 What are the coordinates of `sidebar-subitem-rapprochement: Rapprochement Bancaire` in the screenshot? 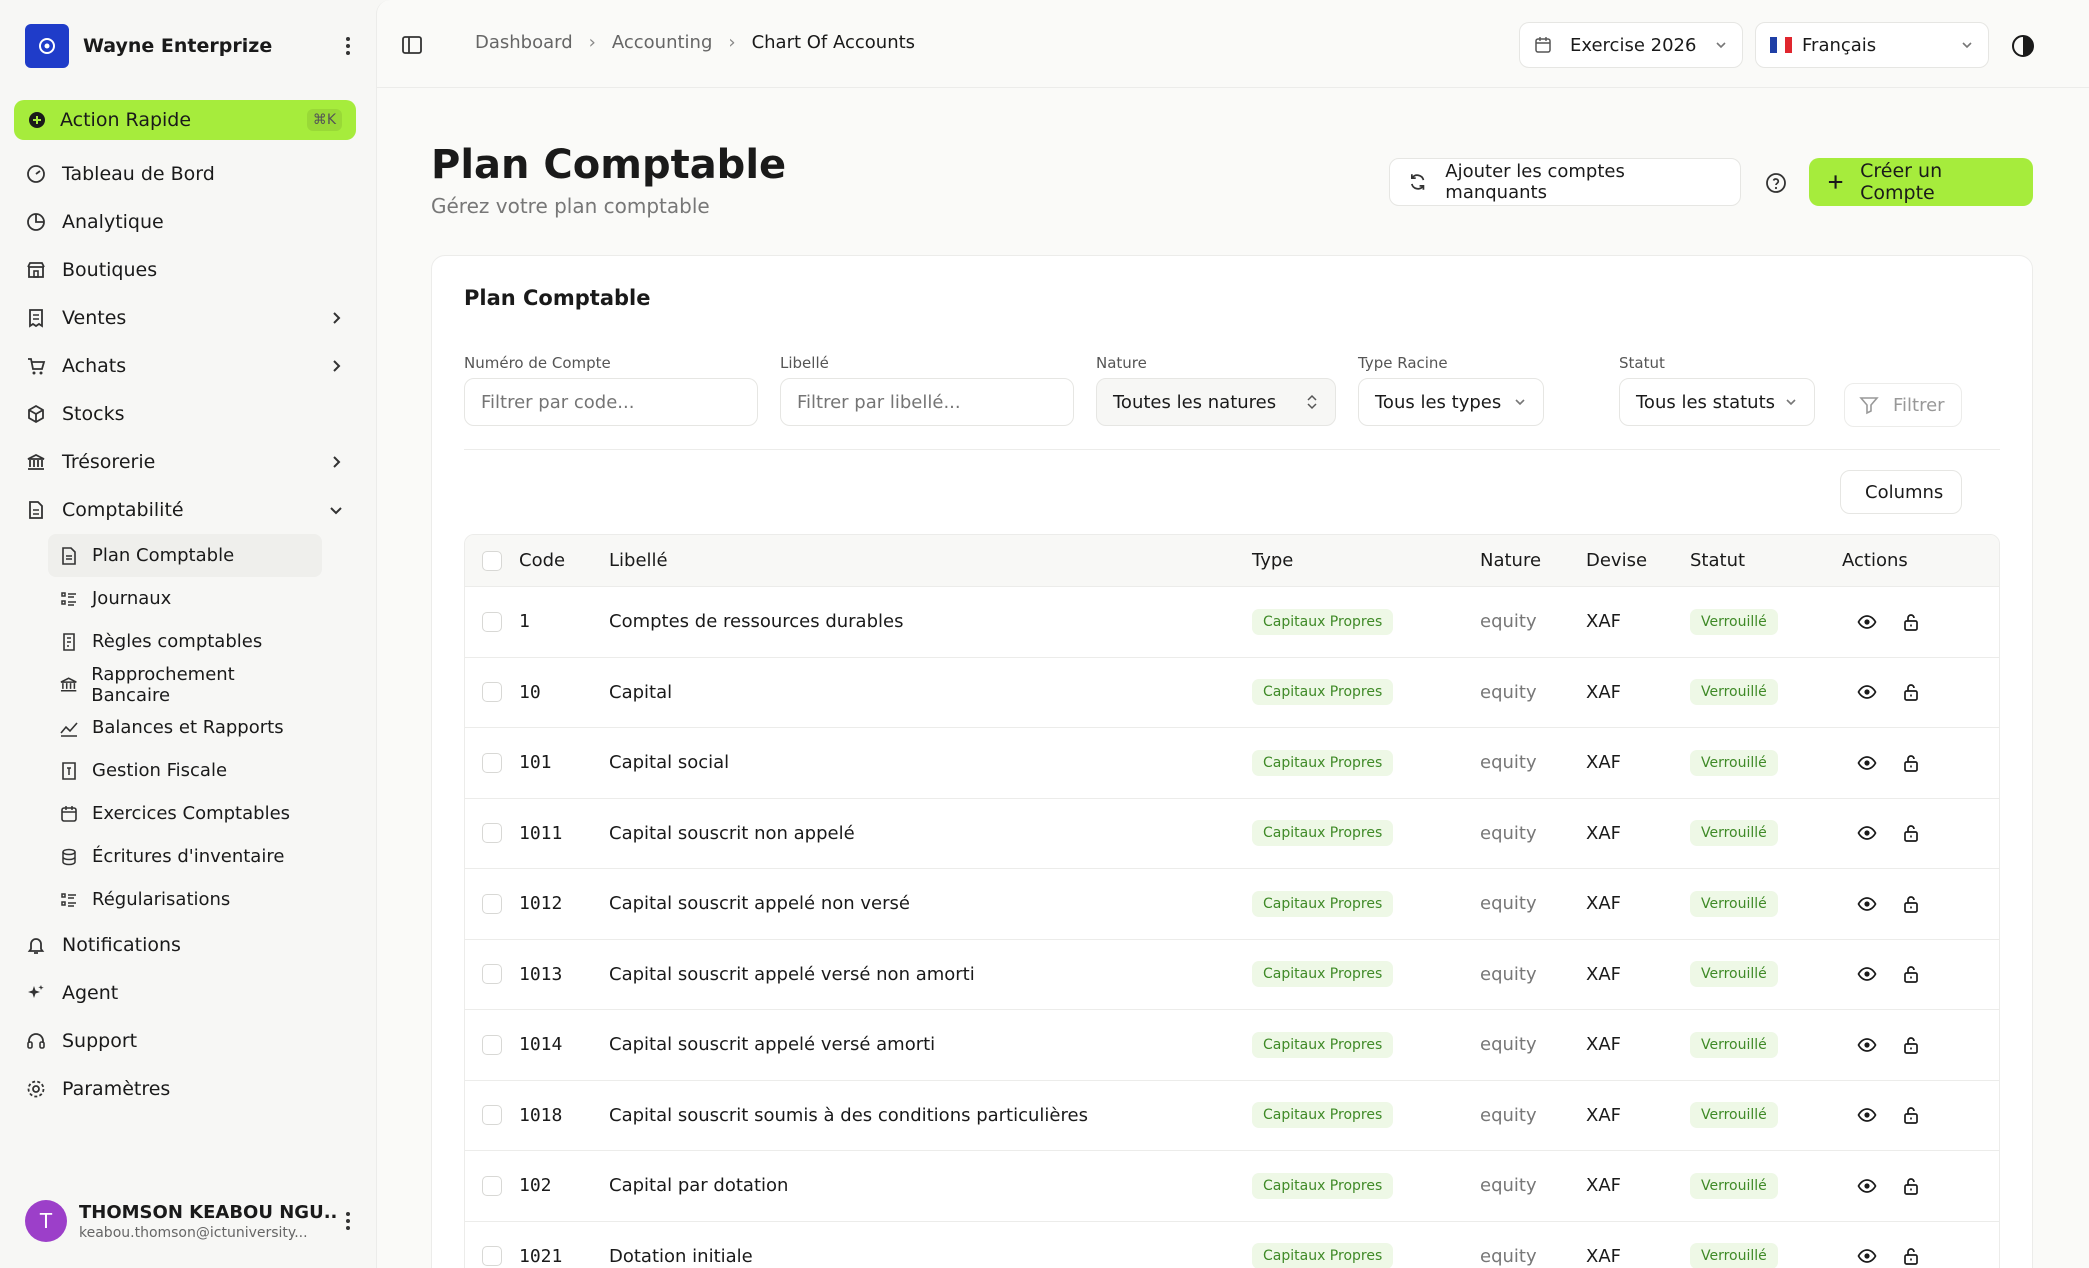 It's located at (185, 684).